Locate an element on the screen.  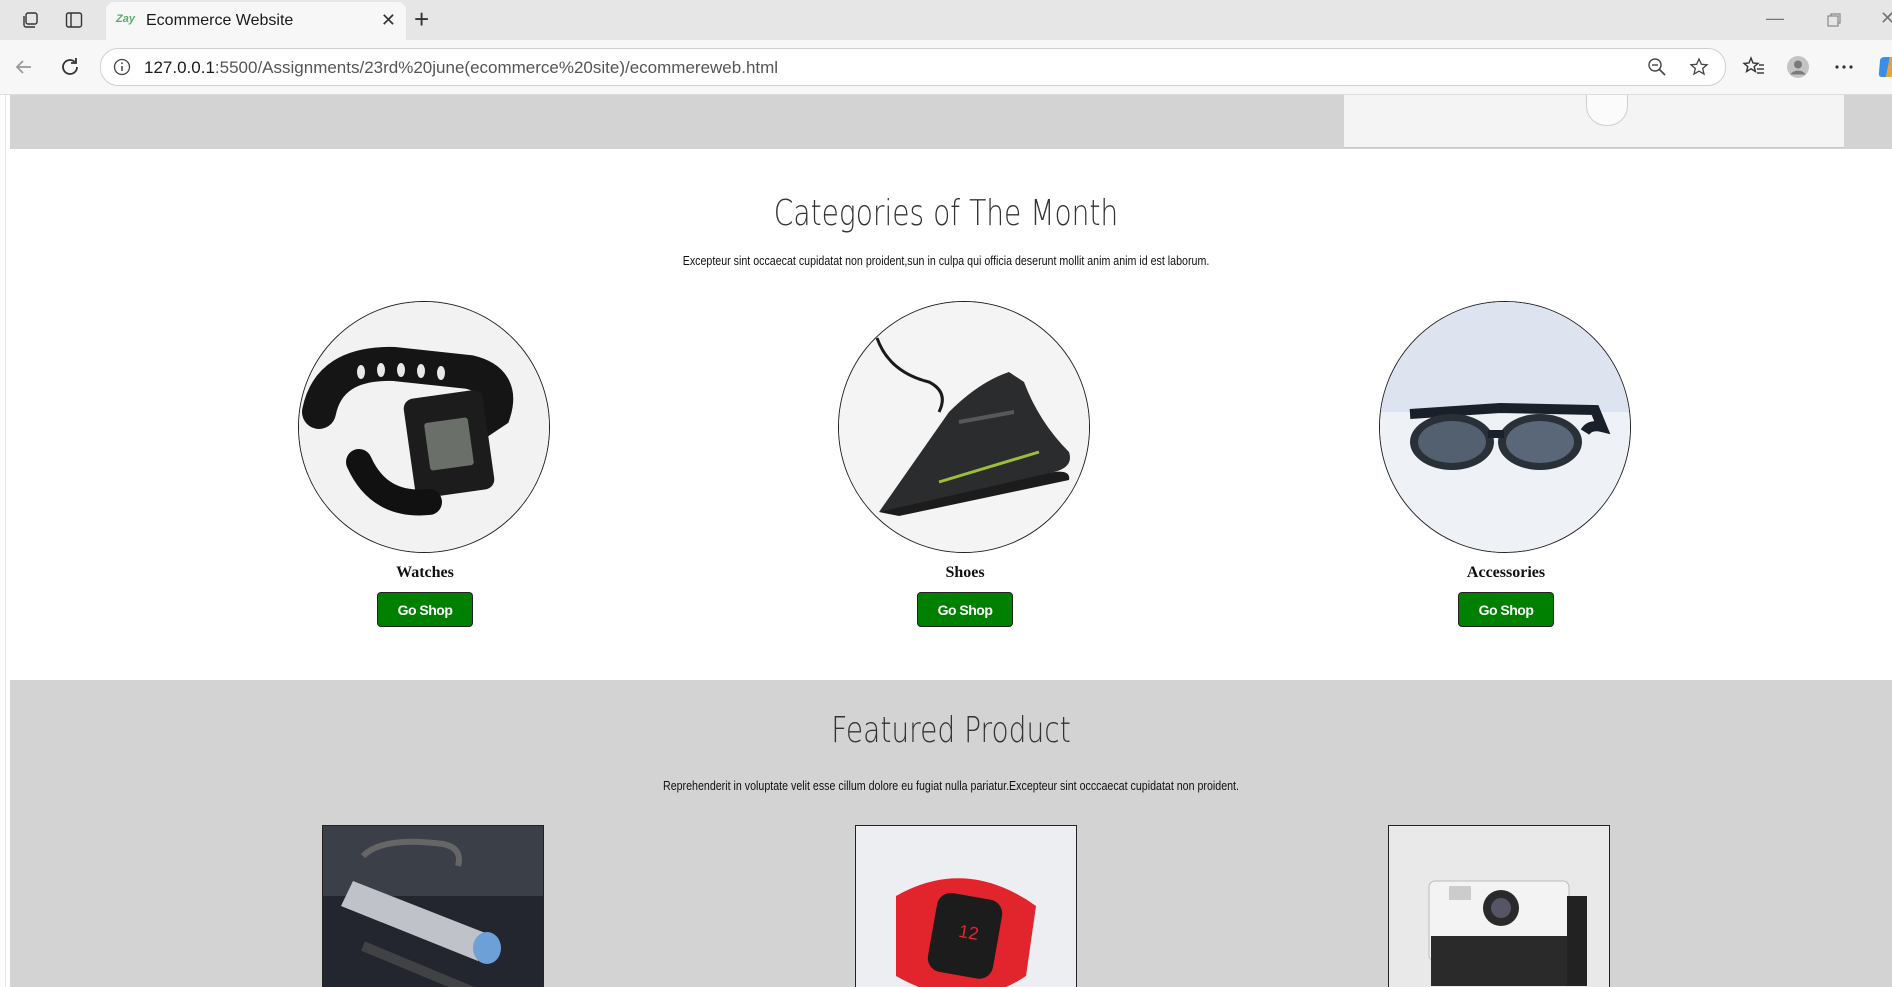
category-watches: Watches Go Shop is located at coordinates (425, 464).